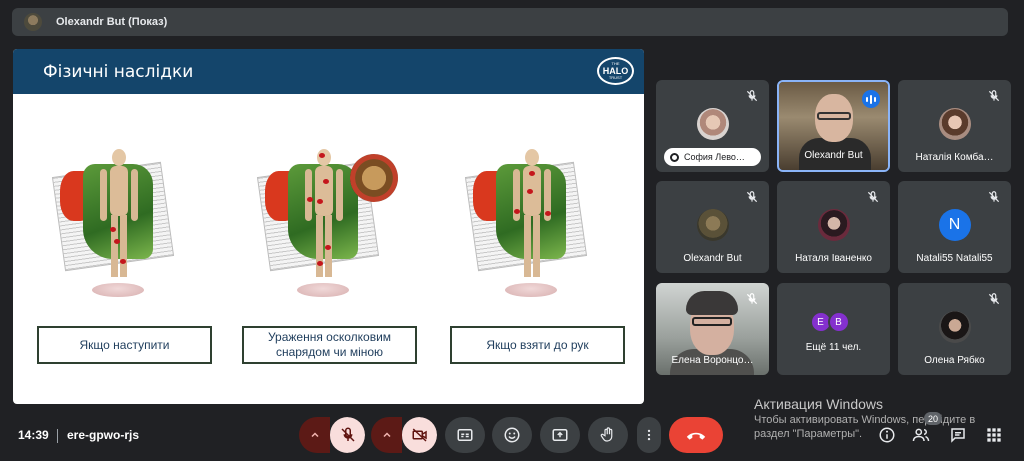  Describe the element at coordinates (531, 229) in the screenshot. I see `figure-pick-up` at that location.